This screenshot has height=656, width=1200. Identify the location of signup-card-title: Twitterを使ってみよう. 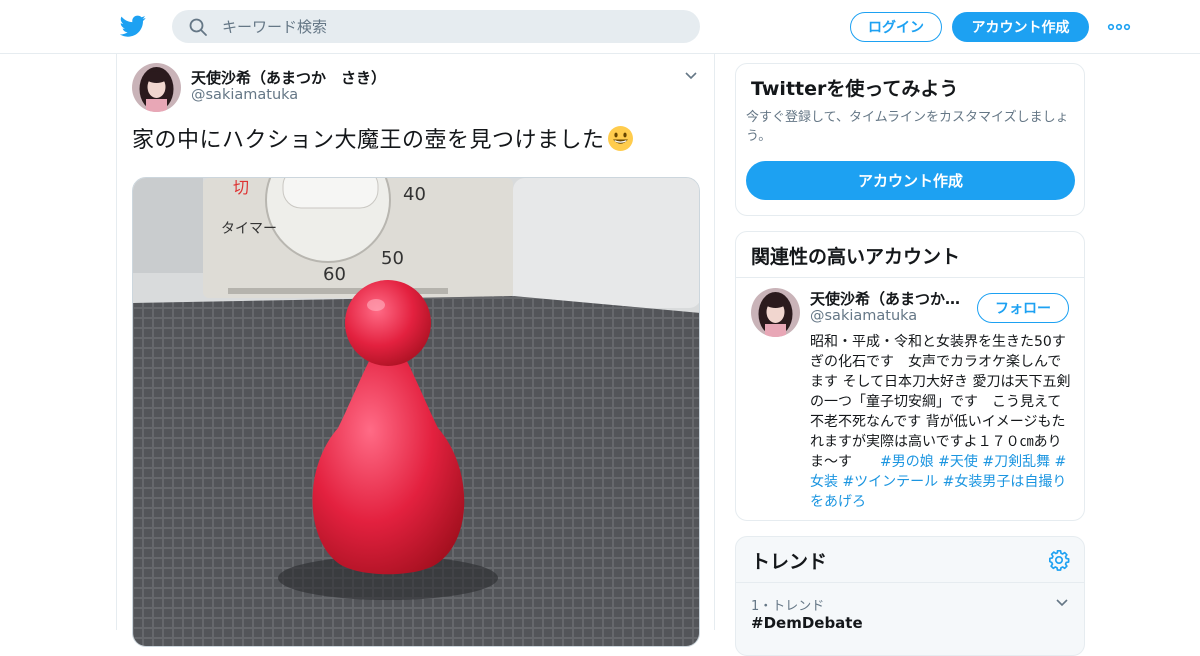
(855, 89).